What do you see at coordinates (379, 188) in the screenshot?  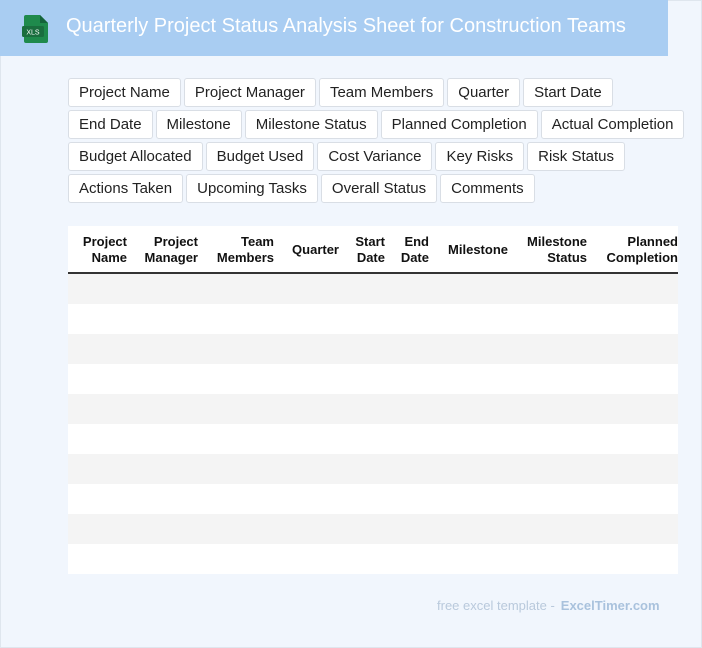 I see `field-chip: Overall Status` at bounding box center [379, 188].